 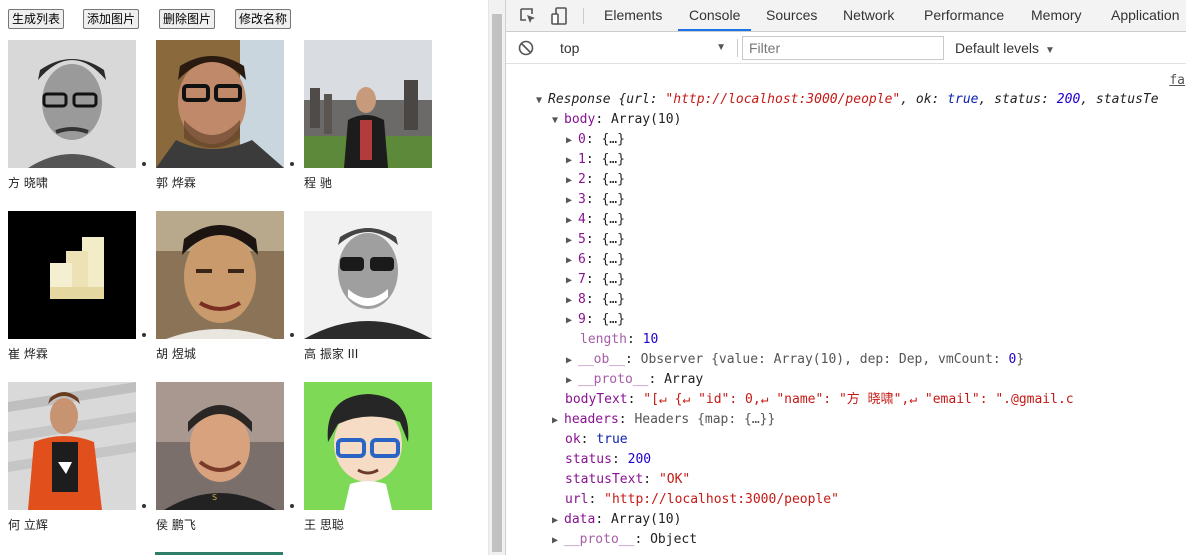 I want to click on array-item-row: ▶ 0: {…}, so click(x=595, y=140).